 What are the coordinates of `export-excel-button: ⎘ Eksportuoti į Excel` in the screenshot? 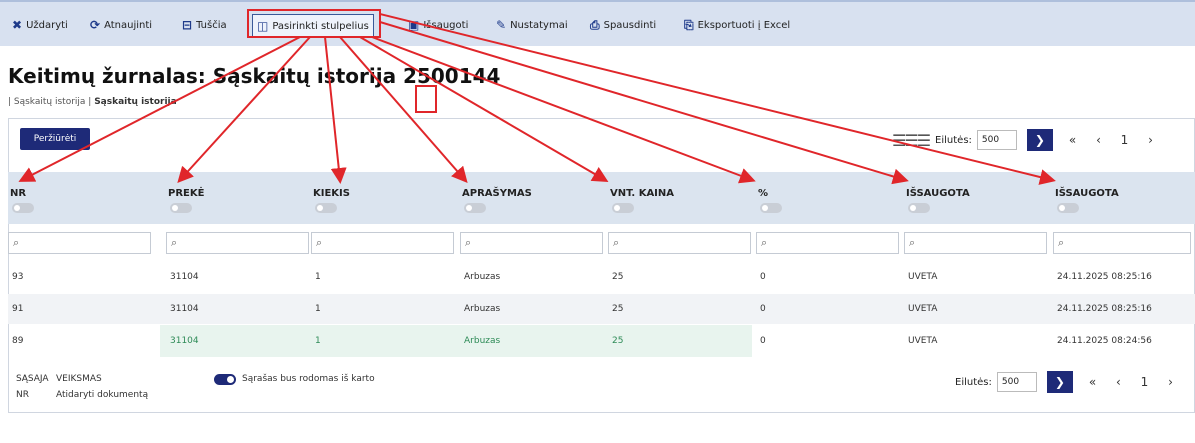 It's located at (737, 25).